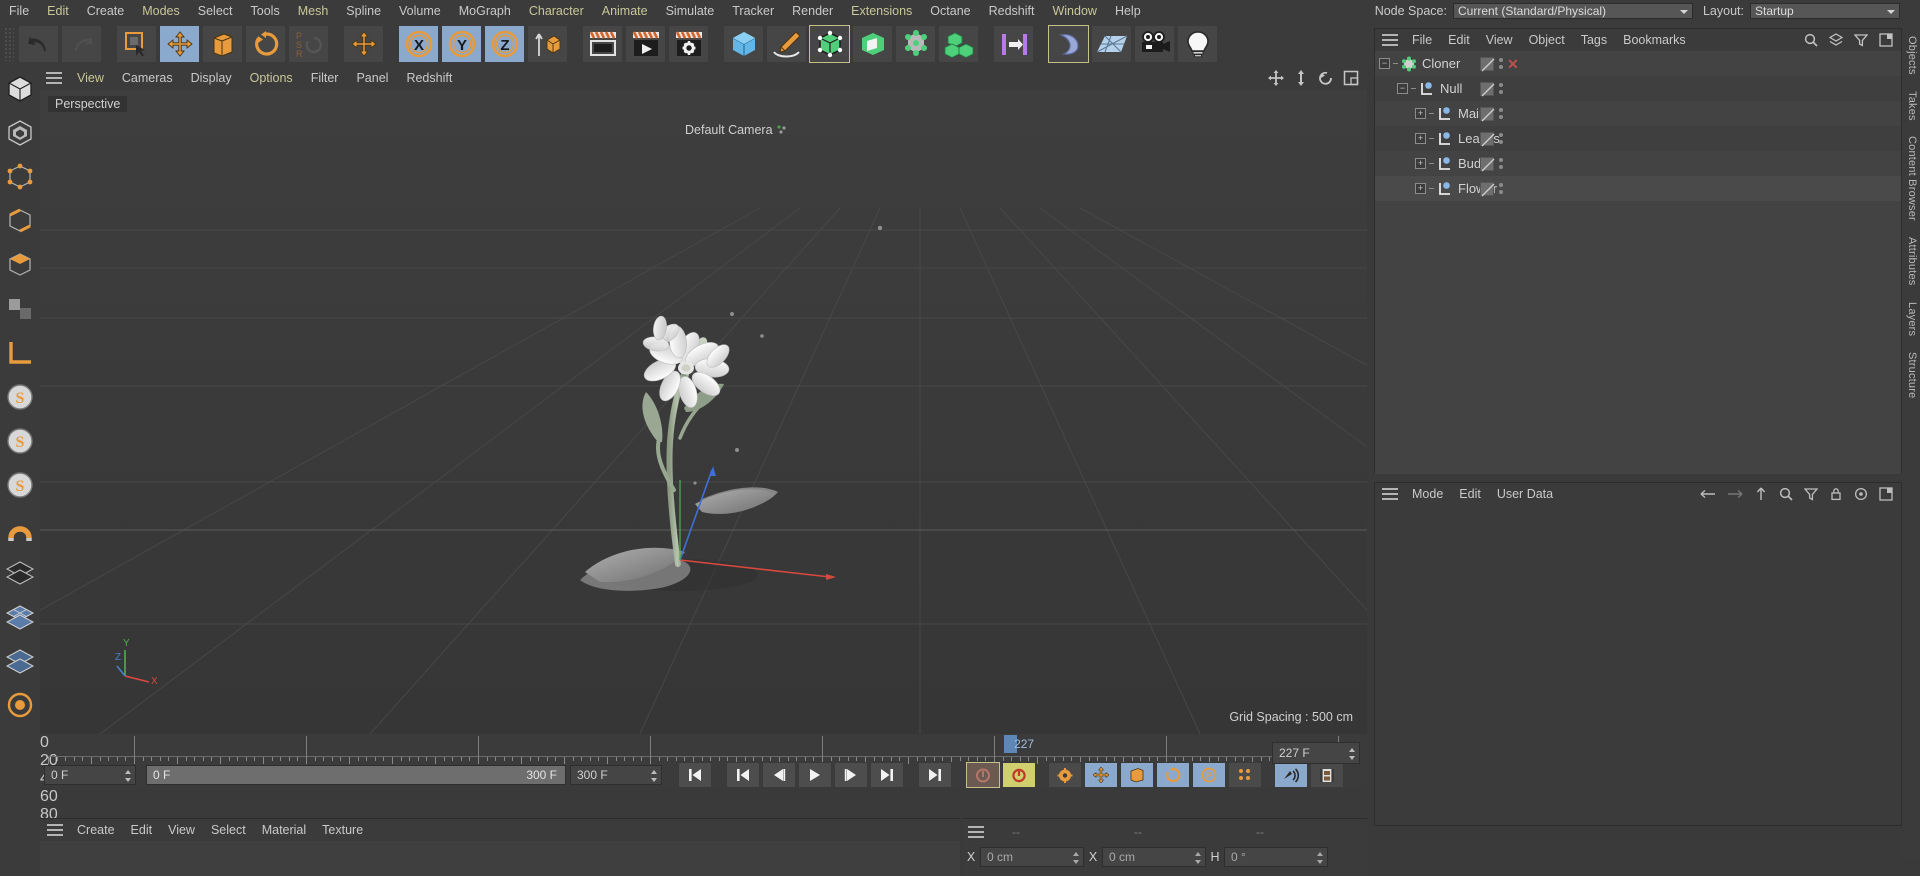  I want to click on edge-tab-content-browser: Content Browser, so click(1911, 178).